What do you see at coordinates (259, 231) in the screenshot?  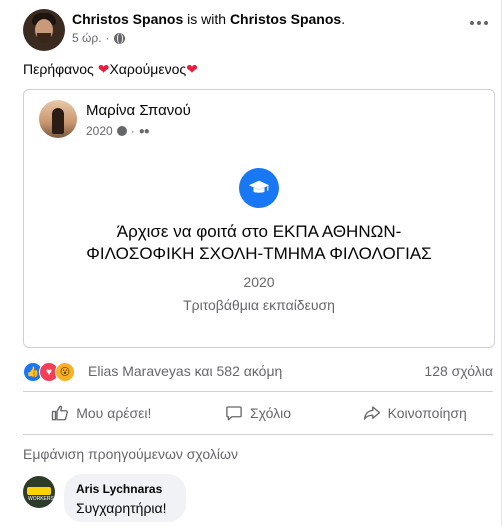 I see `event-title-line1: Άρχισε να φοιτά στο ΕΚΠΑ ΑΘΗΝΩΝ-` at bounding box center [259, 231].